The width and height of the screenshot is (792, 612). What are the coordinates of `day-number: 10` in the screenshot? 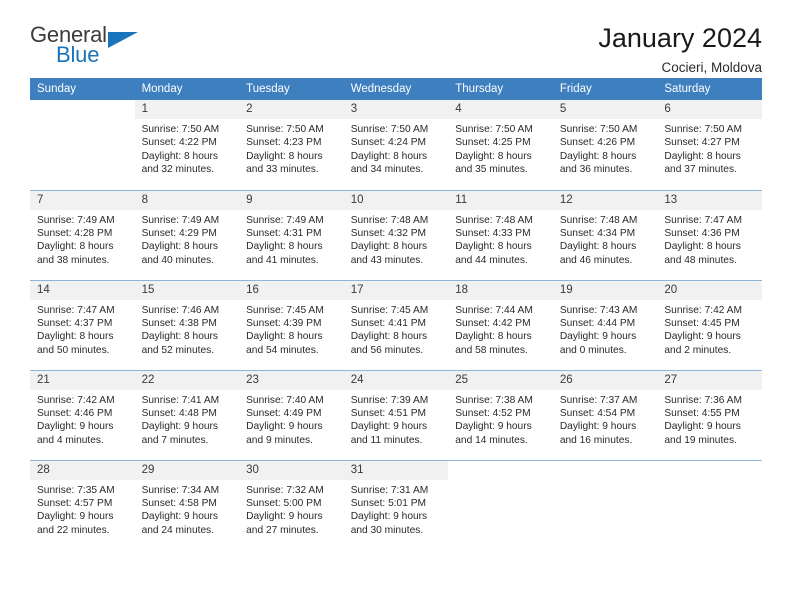 It's located at (396, 200).